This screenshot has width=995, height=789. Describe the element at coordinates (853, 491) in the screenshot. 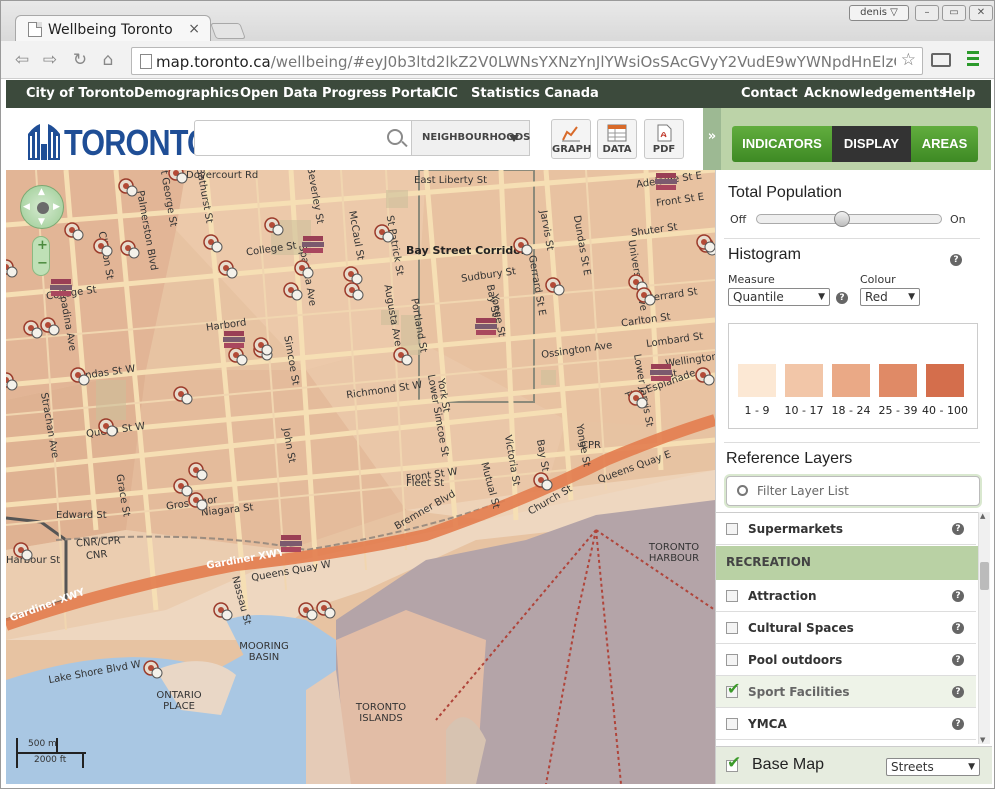

I see `filter-layer-input: Filter Layer List` at that location.